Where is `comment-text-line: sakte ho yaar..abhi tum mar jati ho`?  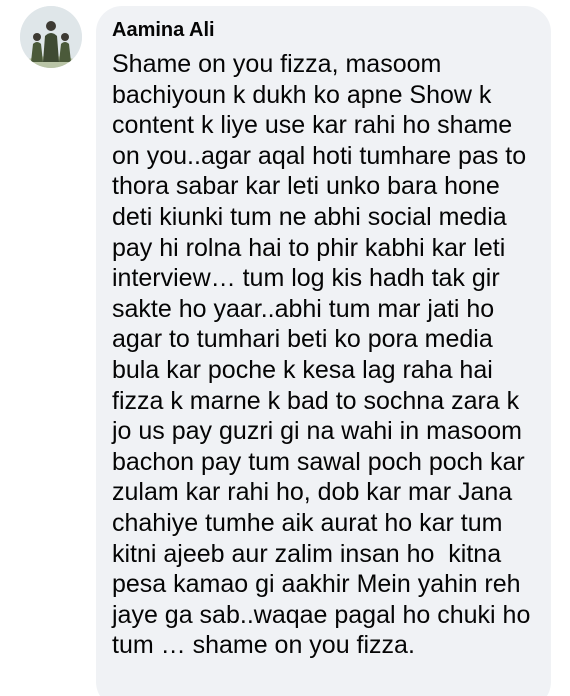 comment-text-line: sakte ho yaar..abhi tum mar jati ho is located at coordinates (303, 308).